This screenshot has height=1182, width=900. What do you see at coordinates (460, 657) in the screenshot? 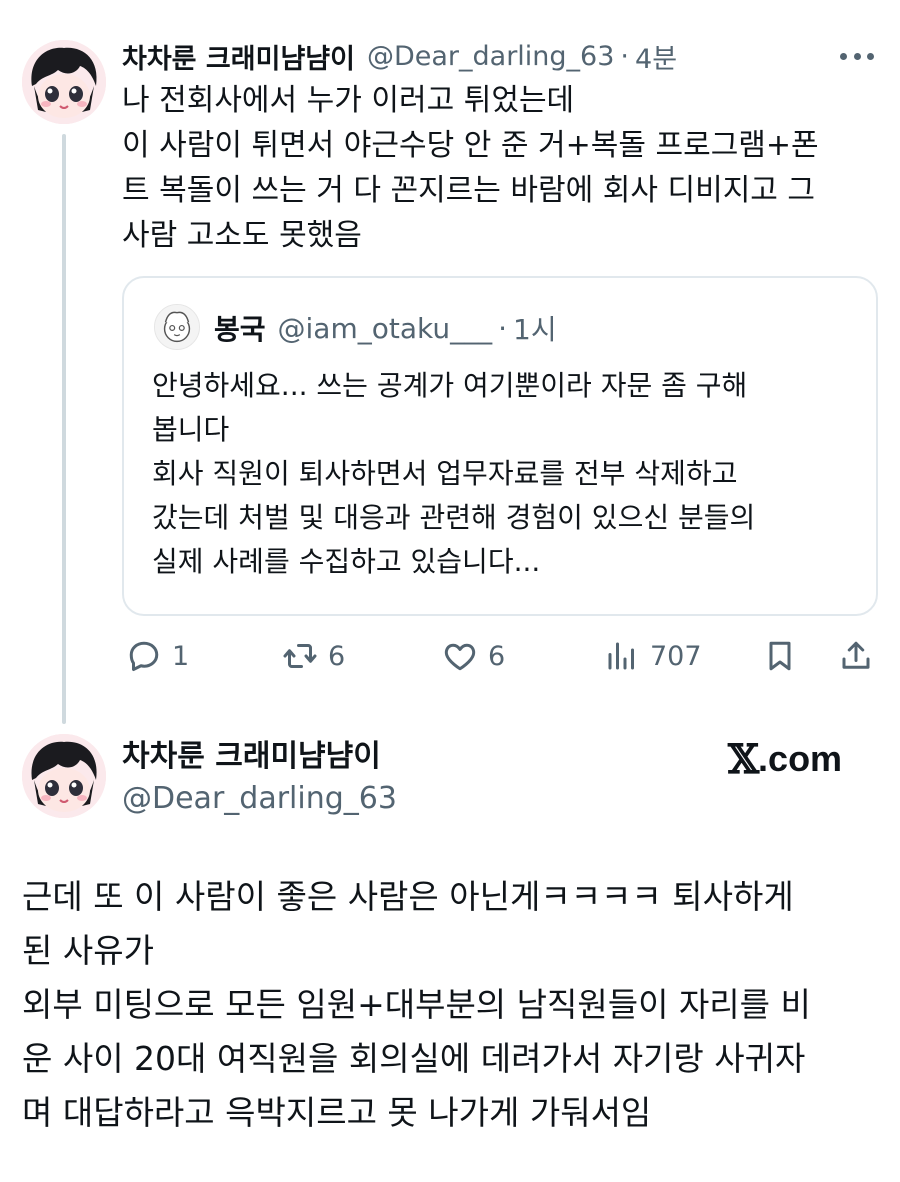
I see `heart-icon` at bounding box center [460, 657].